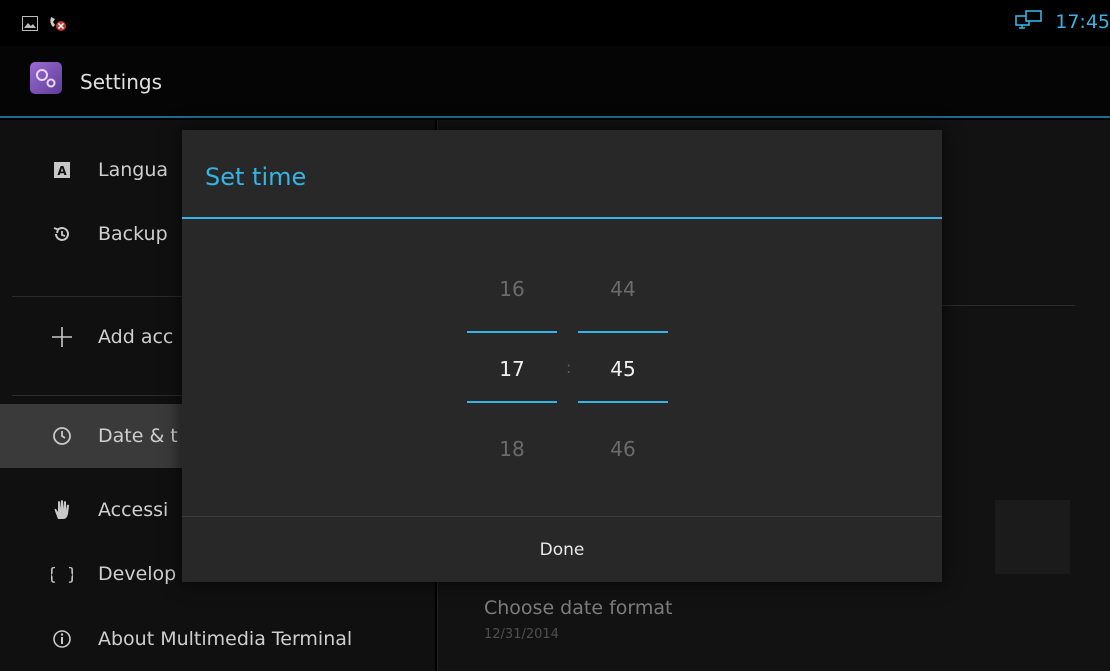  What do you see at coordinates (623, 289) in the screenshot?
I see `minute-prev: 44` at bounding box center [623, 289].